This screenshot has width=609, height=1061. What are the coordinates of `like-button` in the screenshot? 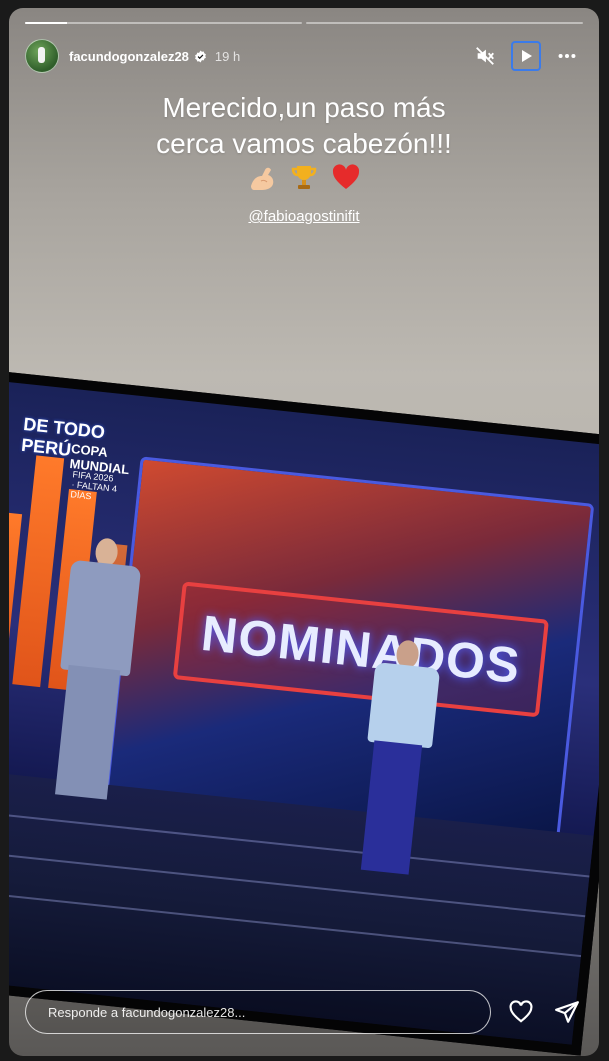 It's located at (521, 1012).